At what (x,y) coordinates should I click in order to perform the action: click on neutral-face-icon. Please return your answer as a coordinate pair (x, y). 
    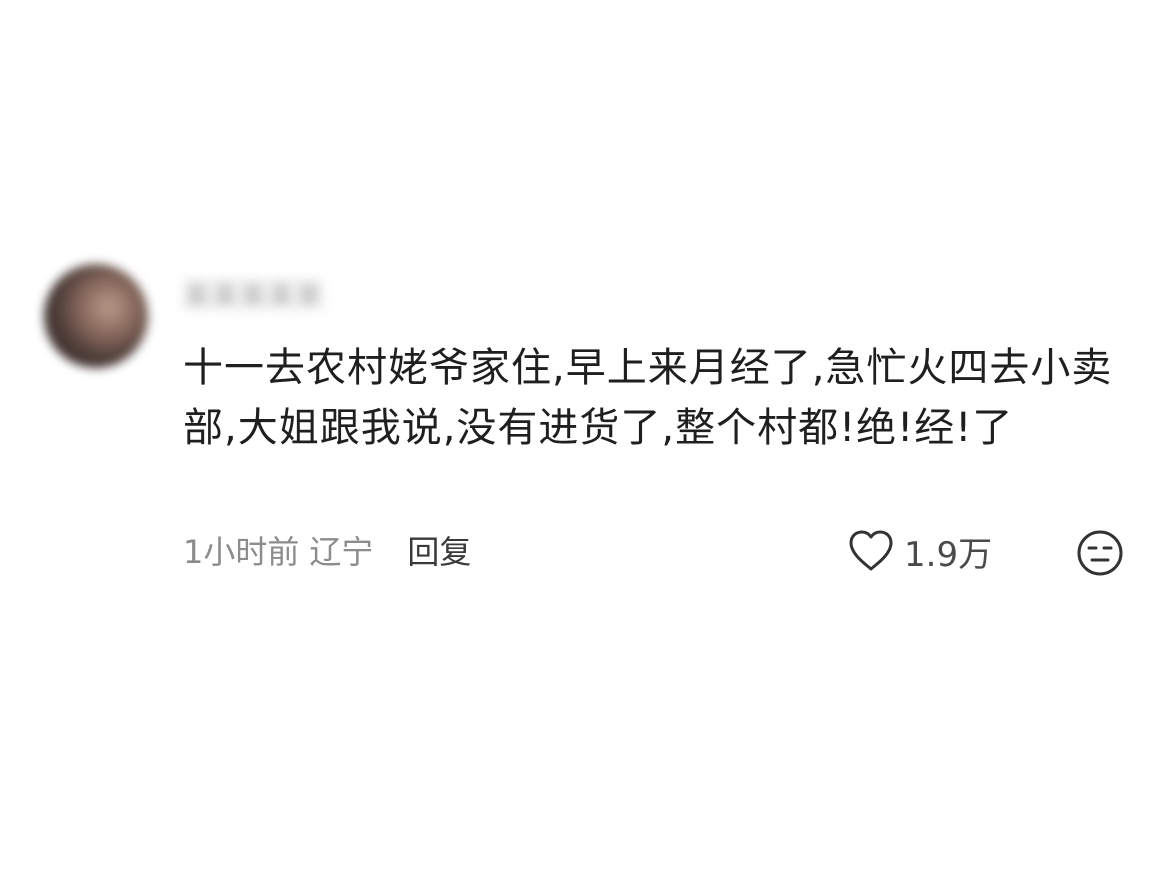
    Looking at the image, I should click on (1100, 553).